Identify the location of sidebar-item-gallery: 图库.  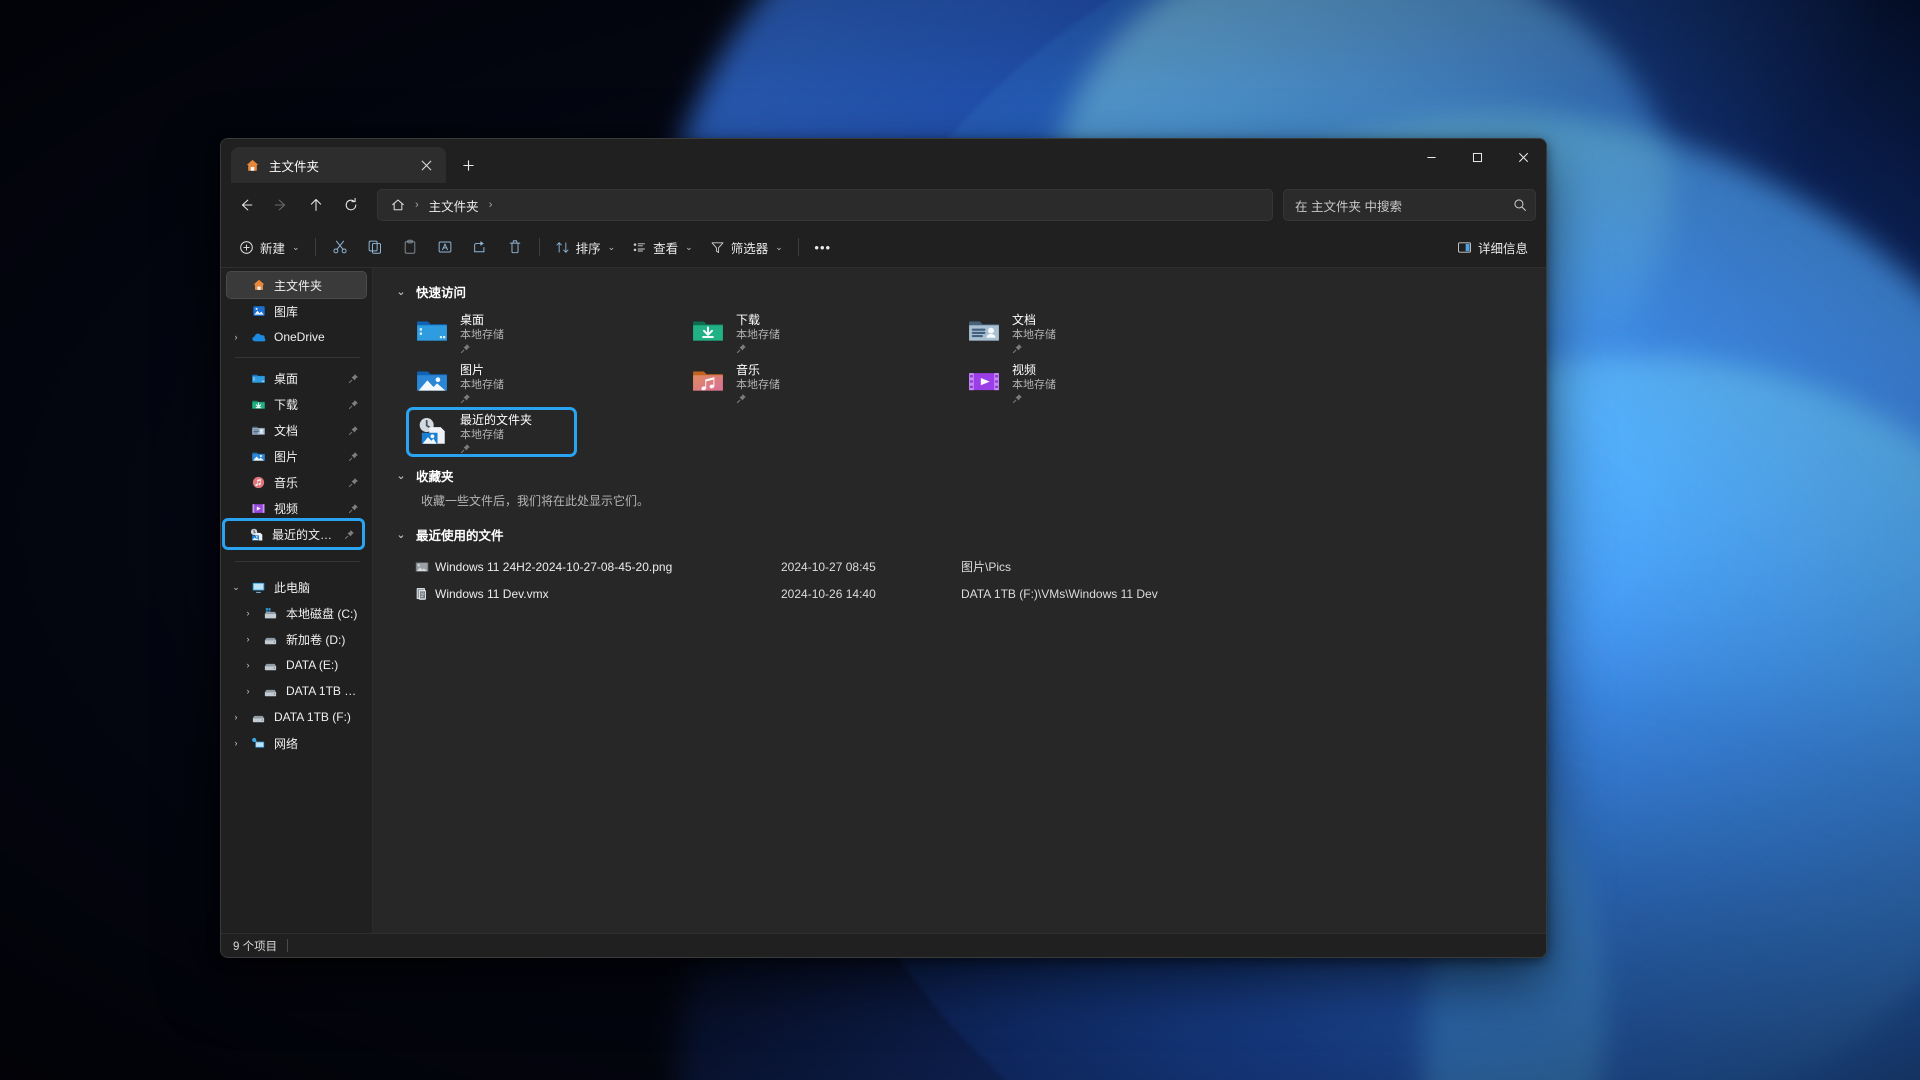
(296, 311).